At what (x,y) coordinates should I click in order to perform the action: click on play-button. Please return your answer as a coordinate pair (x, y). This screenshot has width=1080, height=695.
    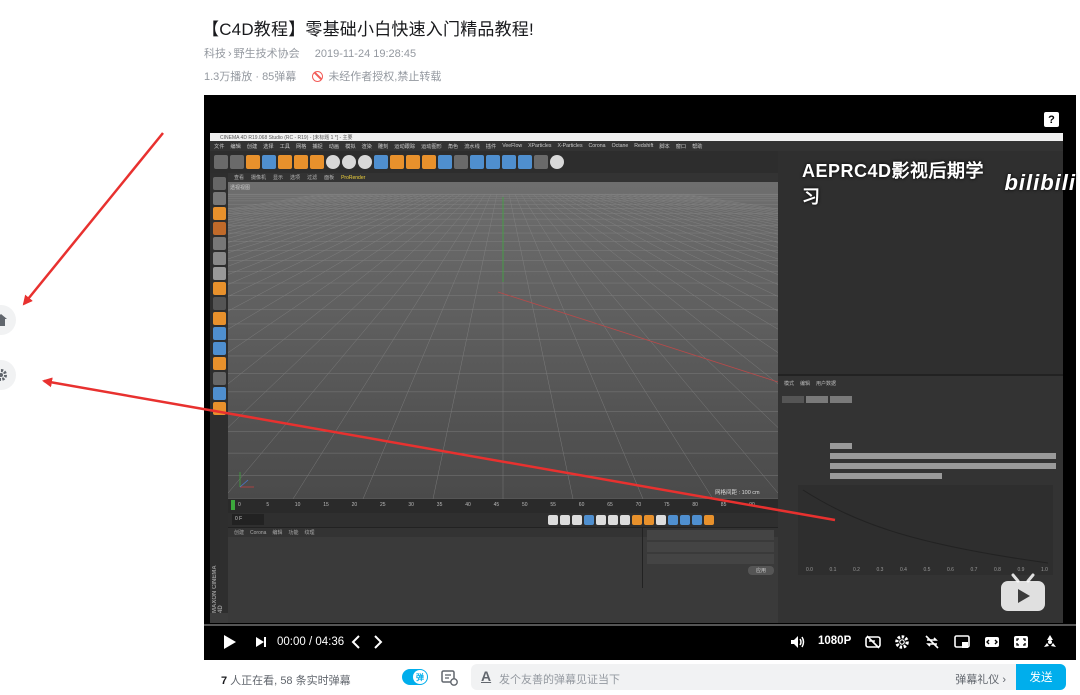
    Looking at the image, I should click on (230, 642).